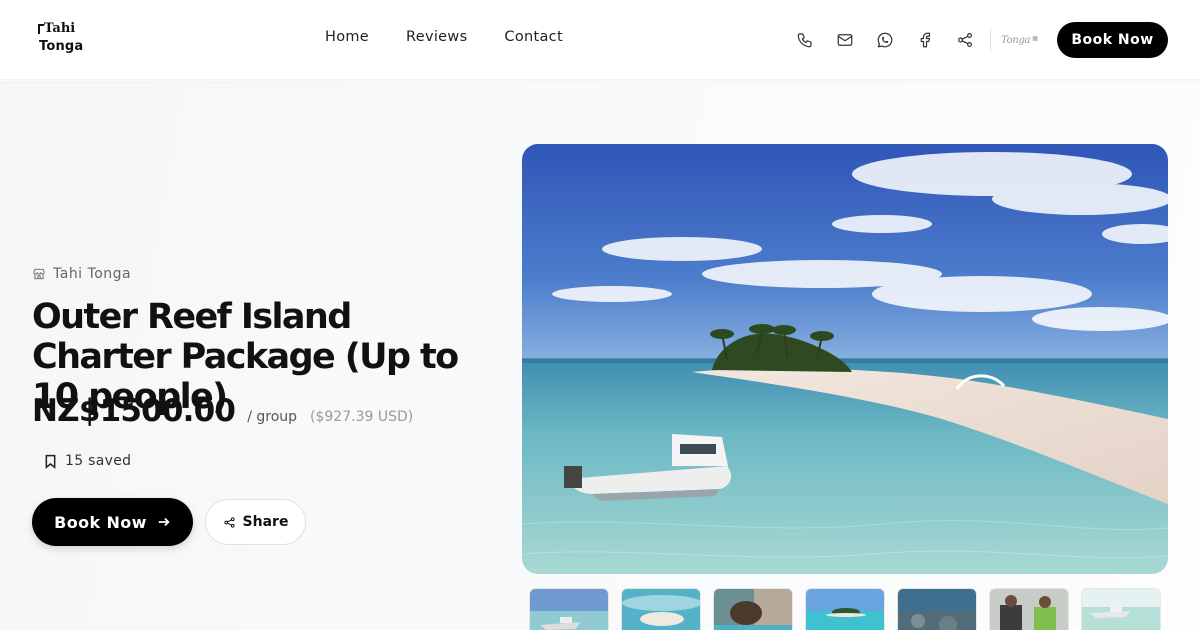  I want to click on vendor-name: Tahi Tonga, so click(92, 274).